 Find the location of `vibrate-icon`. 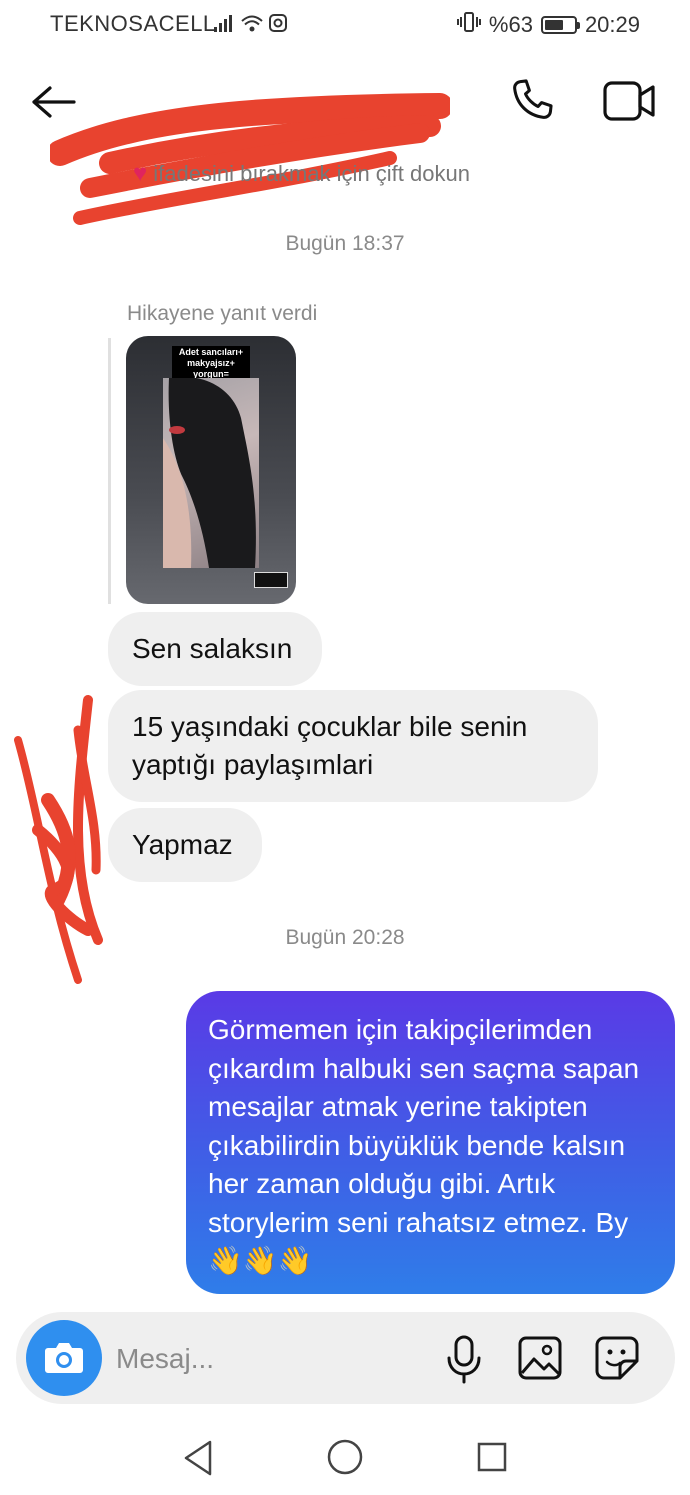

vibrate-icon is located at coordinates (468, 25).